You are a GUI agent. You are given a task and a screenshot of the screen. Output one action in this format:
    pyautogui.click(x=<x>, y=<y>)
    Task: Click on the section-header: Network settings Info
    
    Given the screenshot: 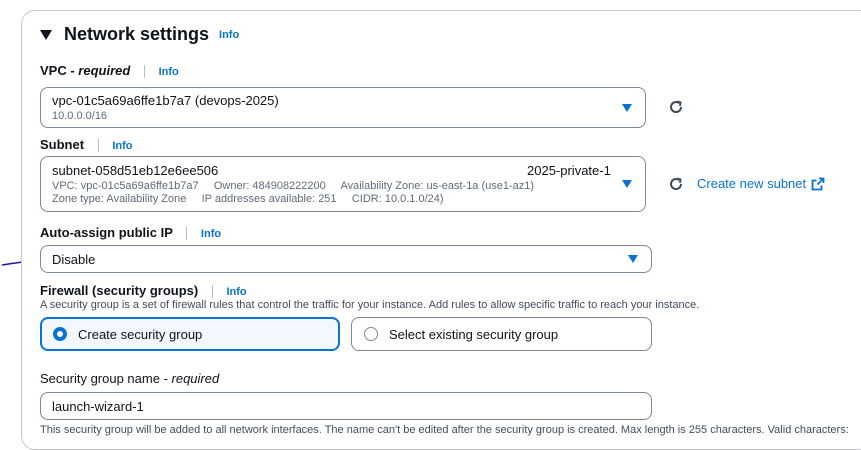 What is the action you would take?
    pyautogui.click(x=139, y=34)
    